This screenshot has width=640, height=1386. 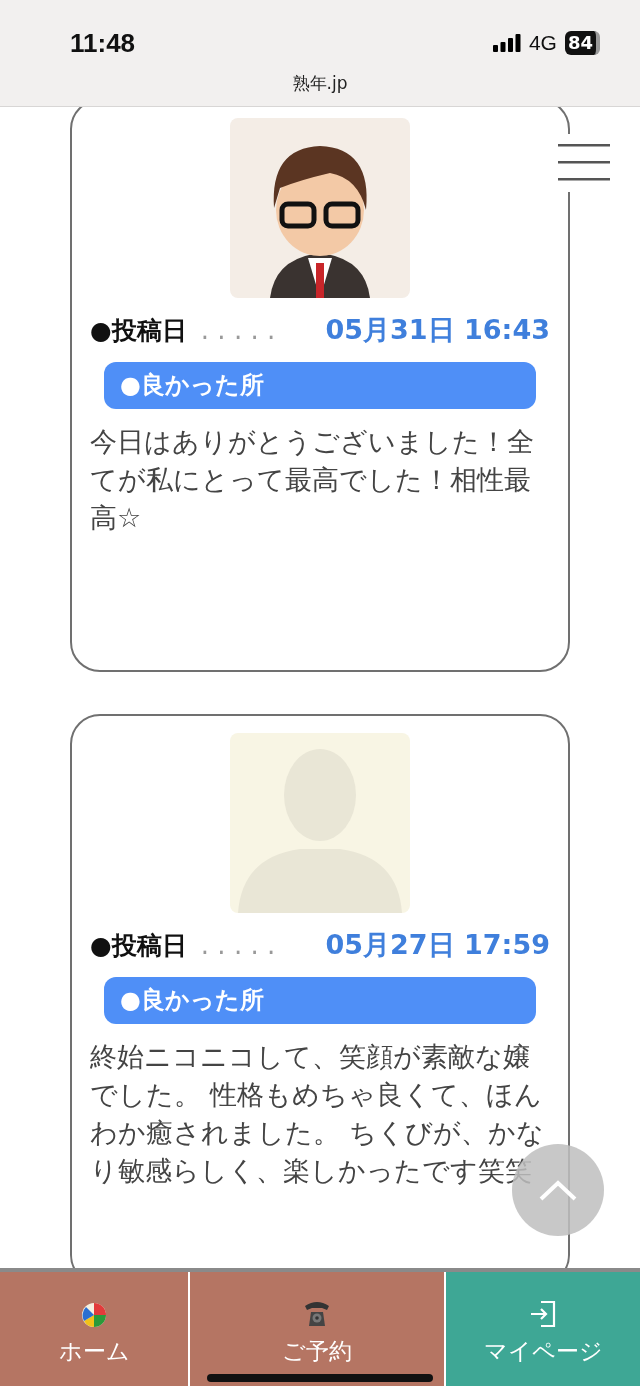 I want to click on nav-label: マイページ, so click(x=543, y=1351).